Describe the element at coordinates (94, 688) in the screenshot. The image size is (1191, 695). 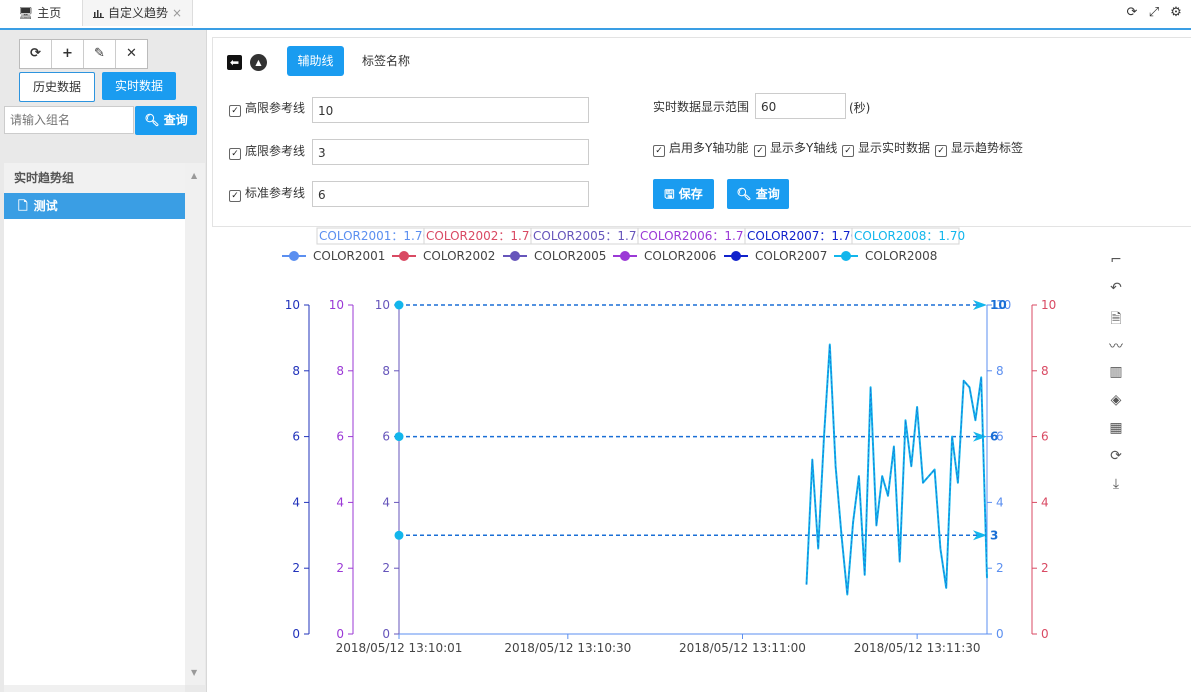
I see `tree-horizontal-scrollbar` at that location.